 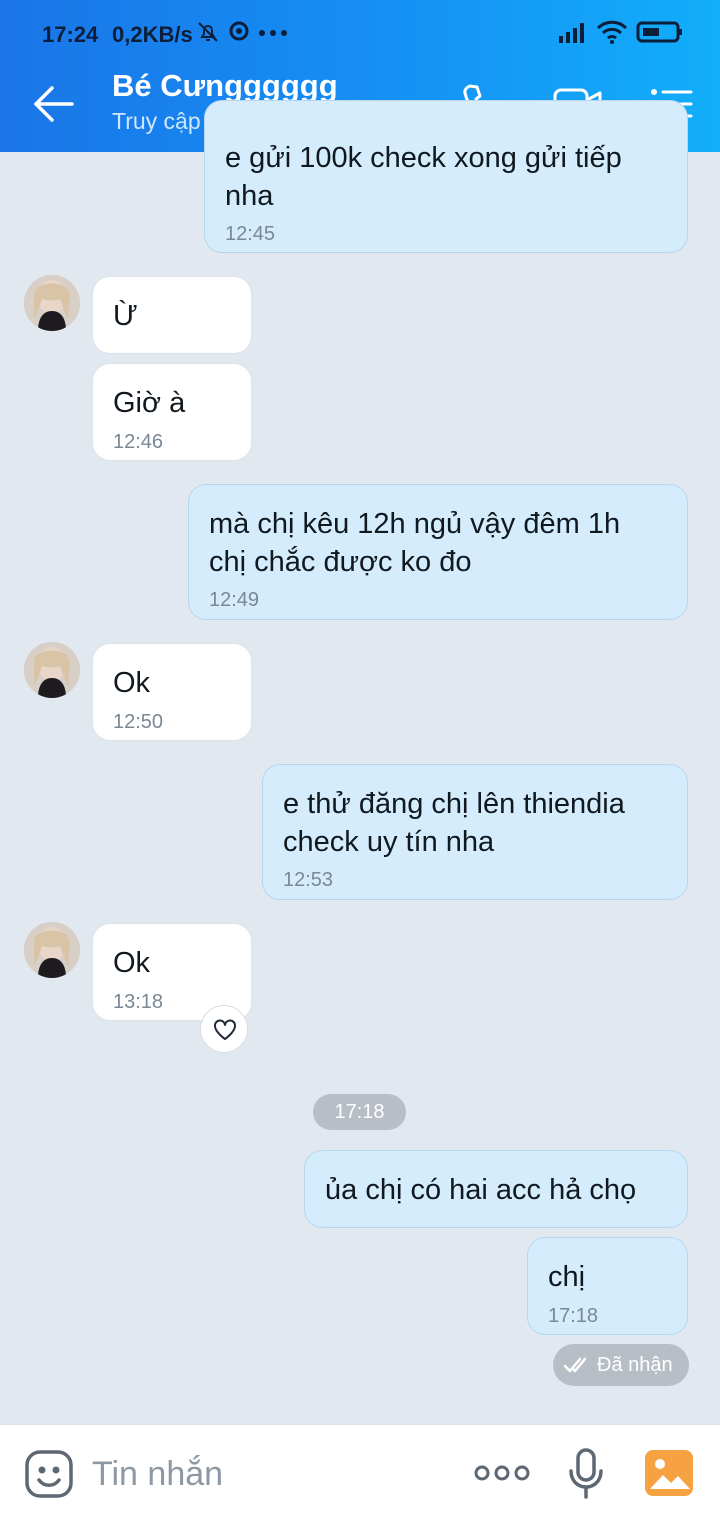 What do you see at coordinates (359, 1112) in the screenshot?
I see `time-separator: 17:18` at bounding box center [359, 1112].